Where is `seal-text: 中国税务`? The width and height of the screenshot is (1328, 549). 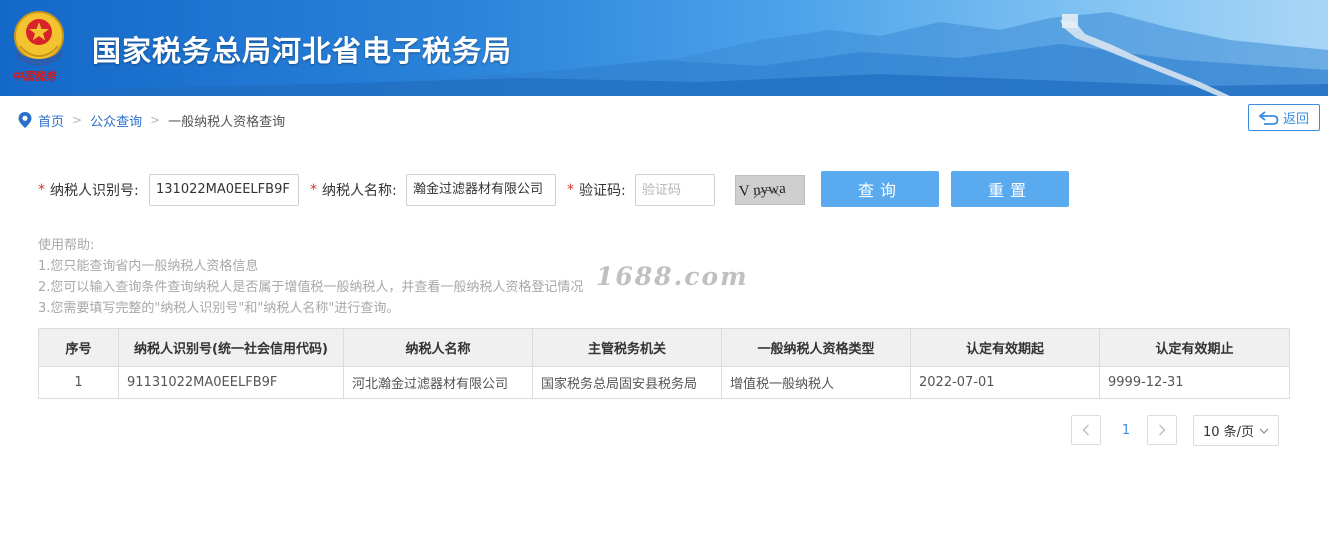 seal-text: 中国税务 is located at coordinates (34, 76).